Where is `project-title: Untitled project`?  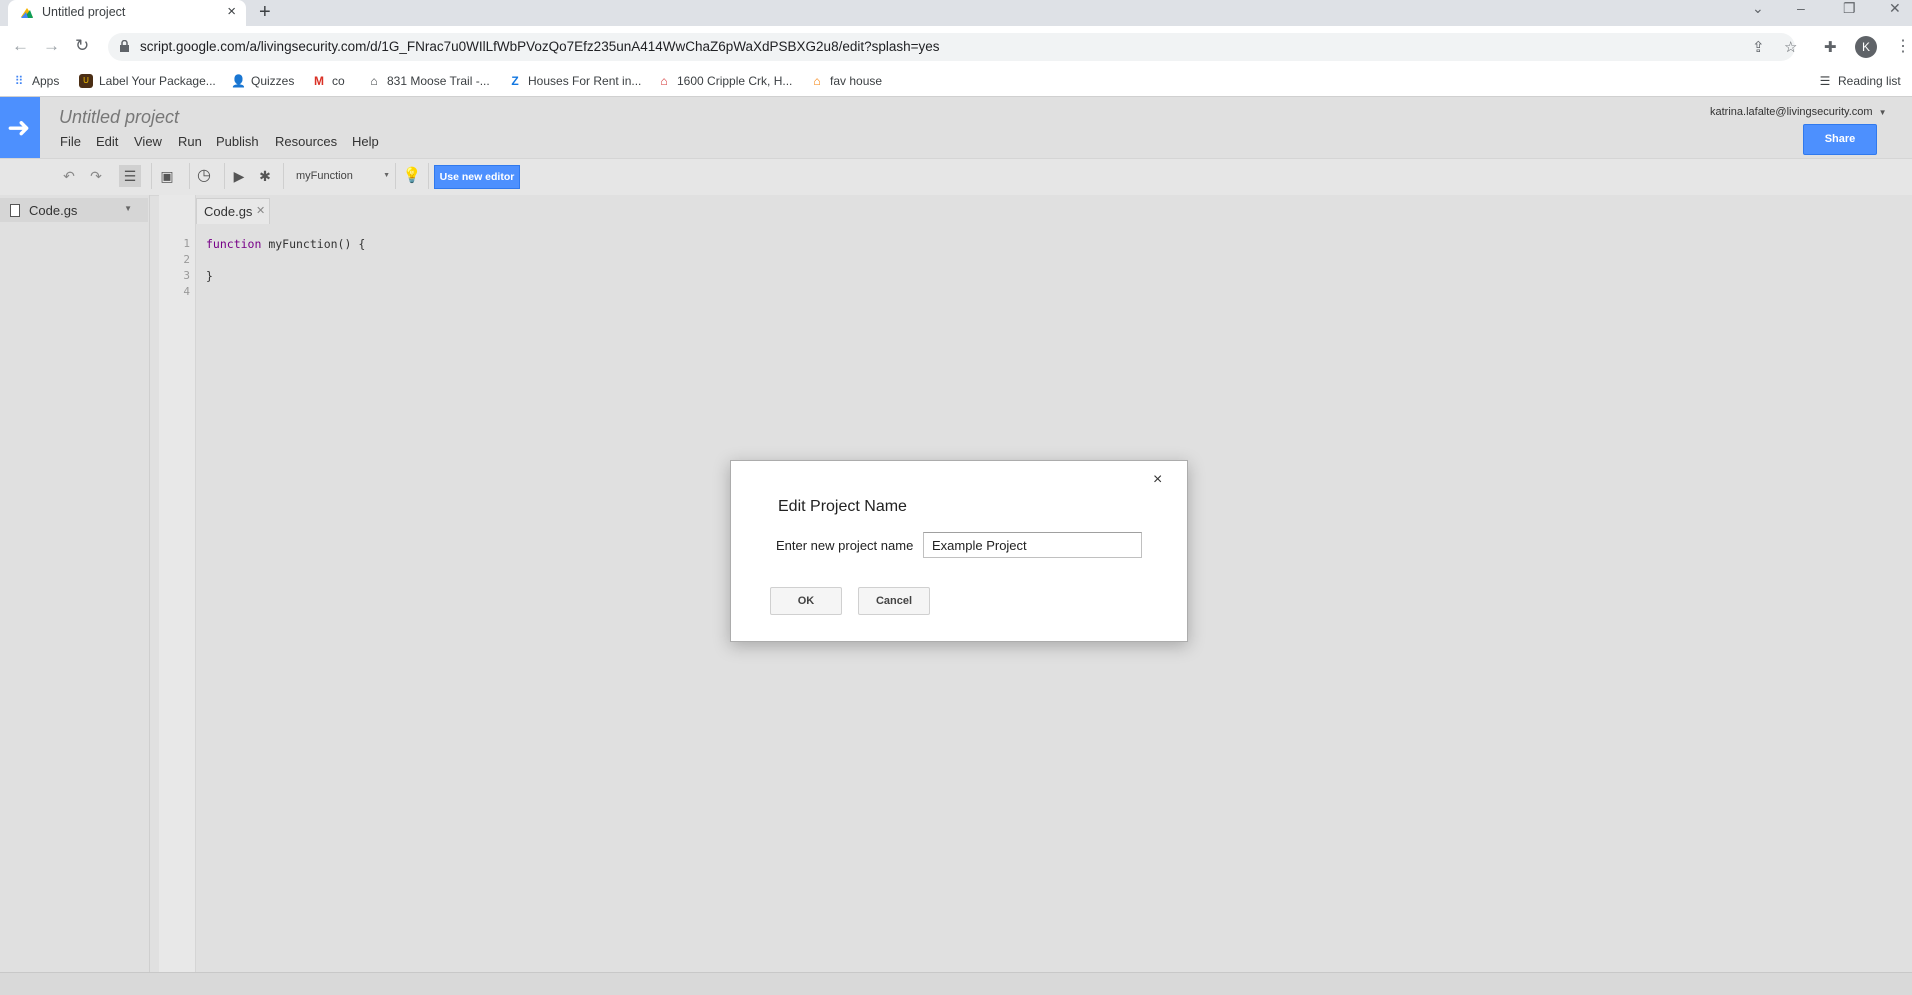 project-title: Untitled project is located at coordinates (119, 117).